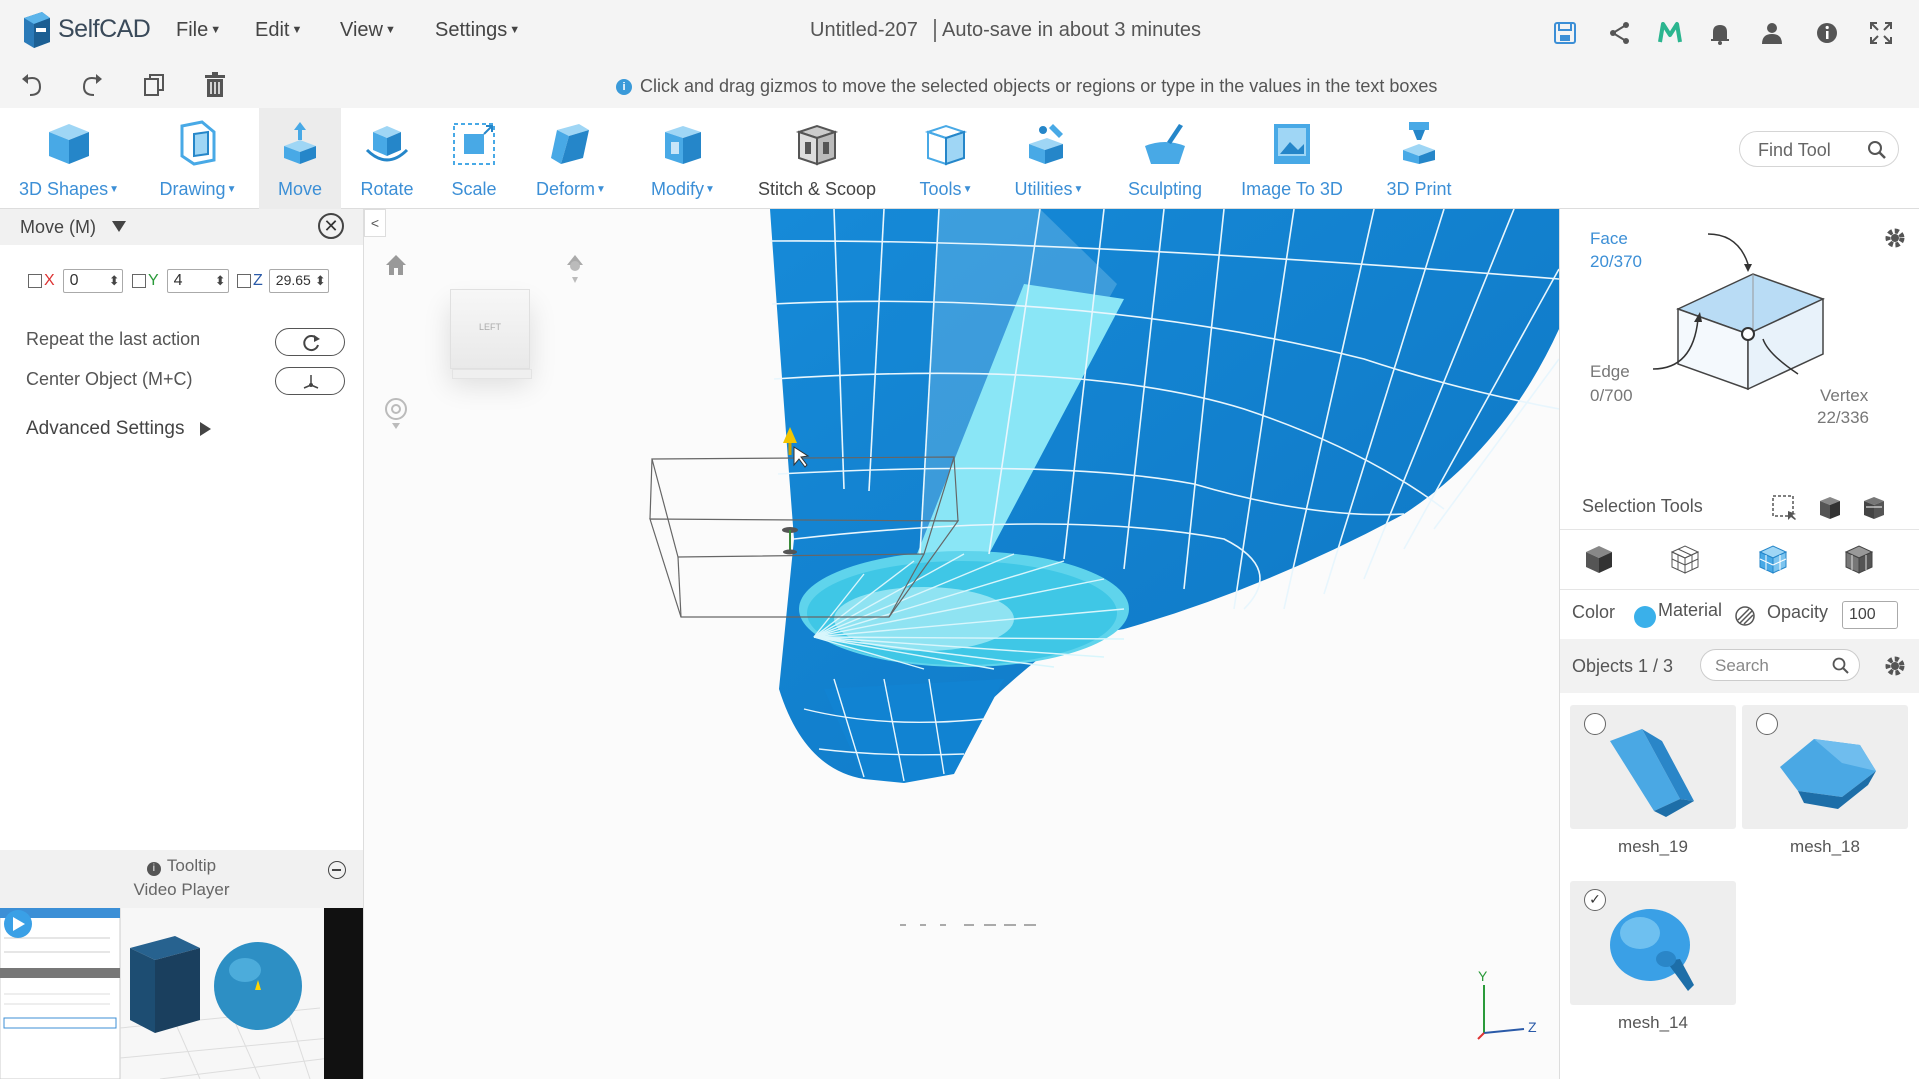 The width and height of the screenshot is (1919, 1079). I want to click on object-mode-icon, so click(1599, 559).